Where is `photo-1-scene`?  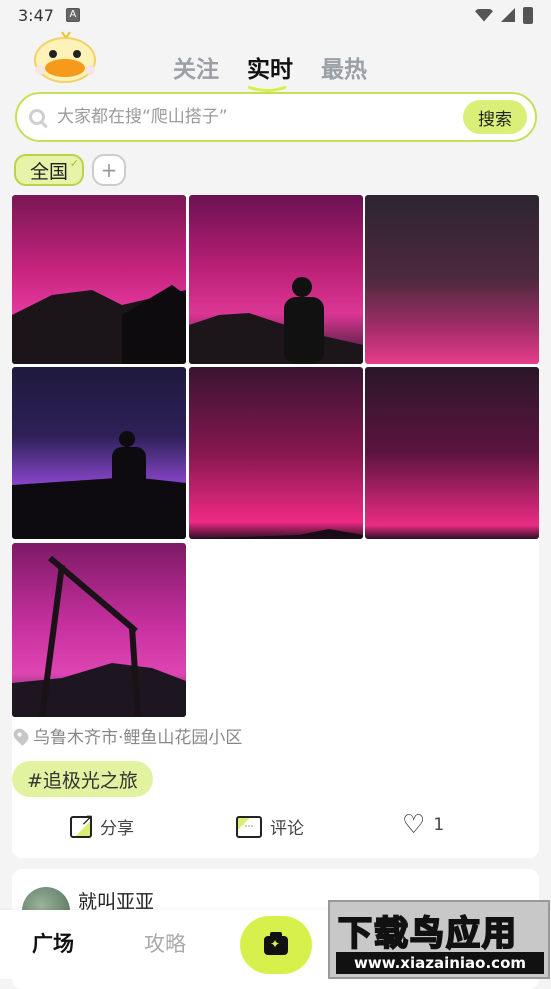
photo-1-scene is located at coordinates (99, 324).